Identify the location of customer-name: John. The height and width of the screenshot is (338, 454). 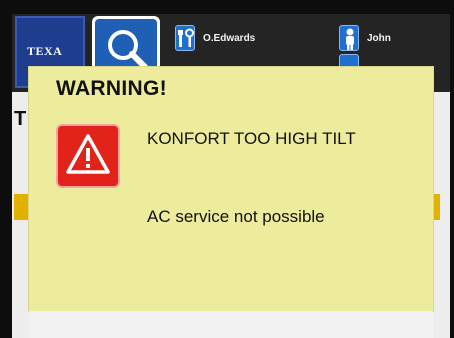
(379, 38).